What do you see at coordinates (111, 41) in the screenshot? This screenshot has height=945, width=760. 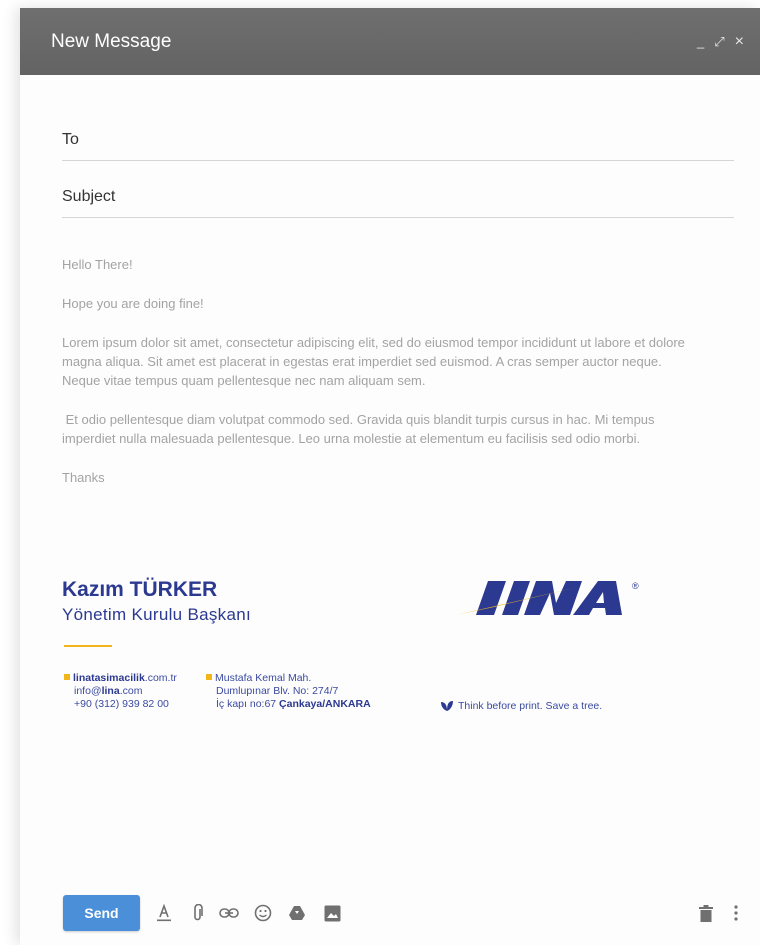 I see `compose-title: New Message` at bounding box center [111, 41].